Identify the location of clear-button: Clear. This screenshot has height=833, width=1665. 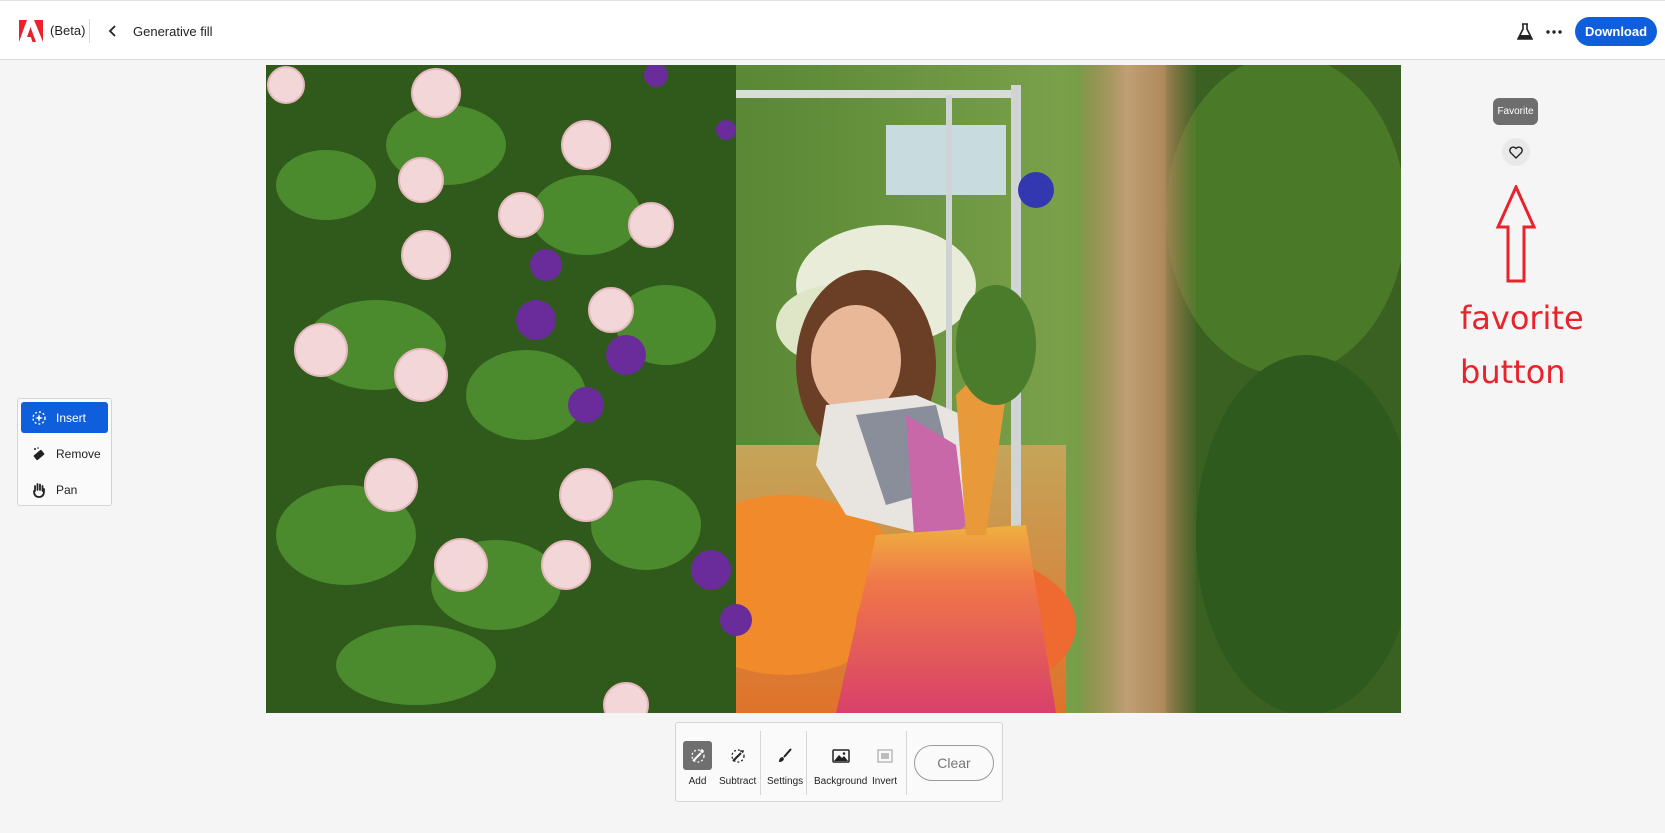
(954, 763).